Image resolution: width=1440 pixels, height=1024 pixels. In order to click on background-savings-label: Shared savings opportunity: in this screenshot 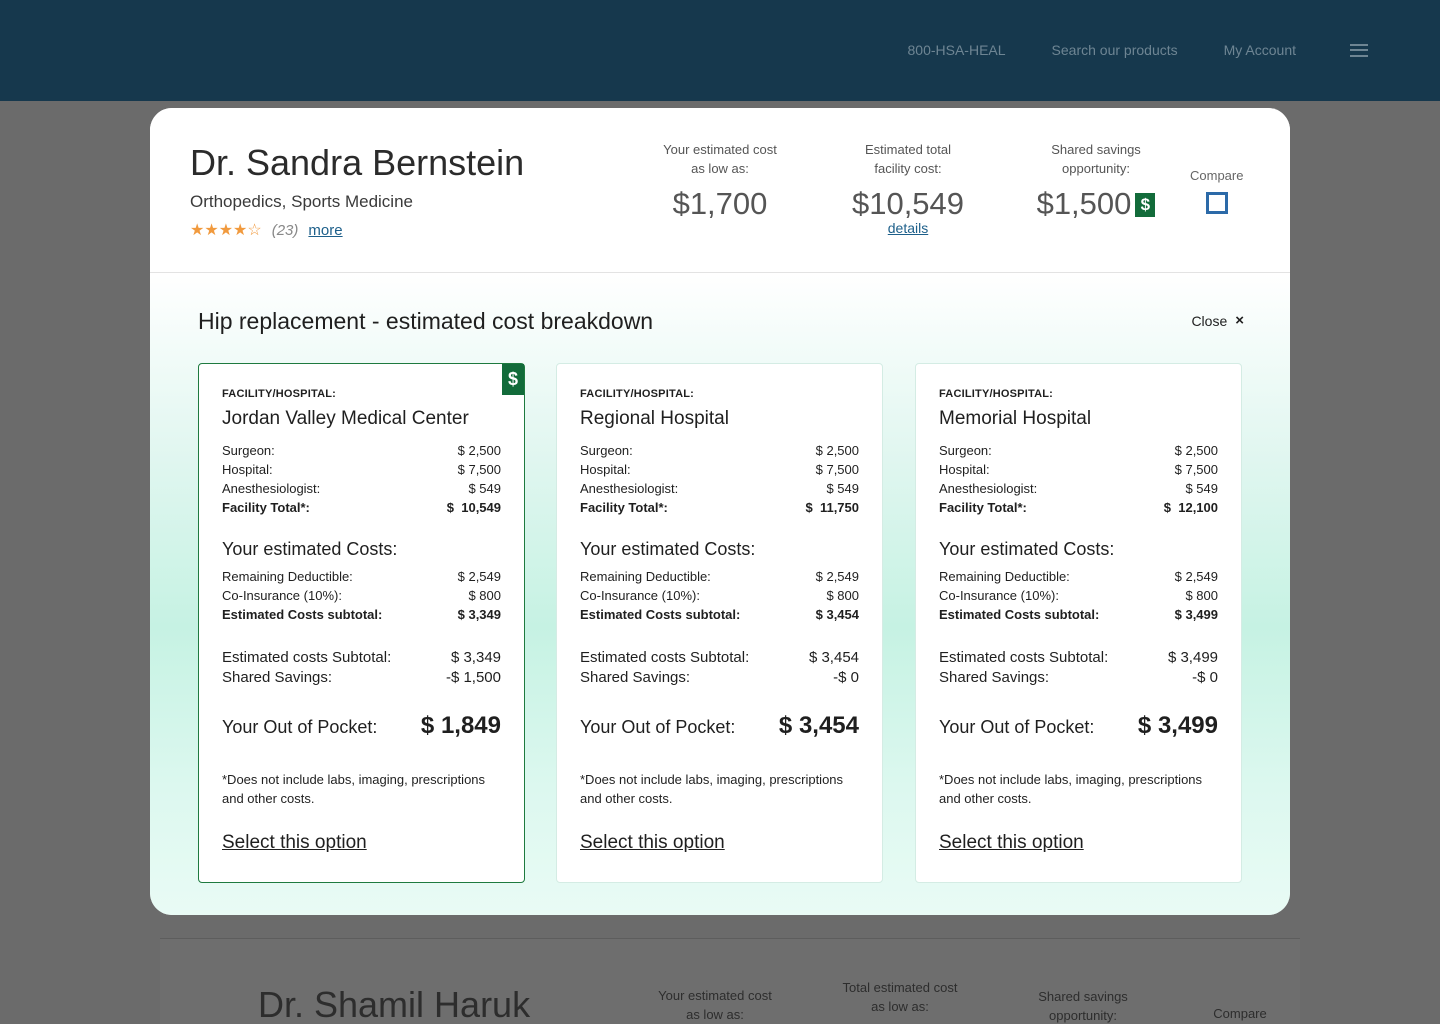, I will do `click(1083, 1006)`.